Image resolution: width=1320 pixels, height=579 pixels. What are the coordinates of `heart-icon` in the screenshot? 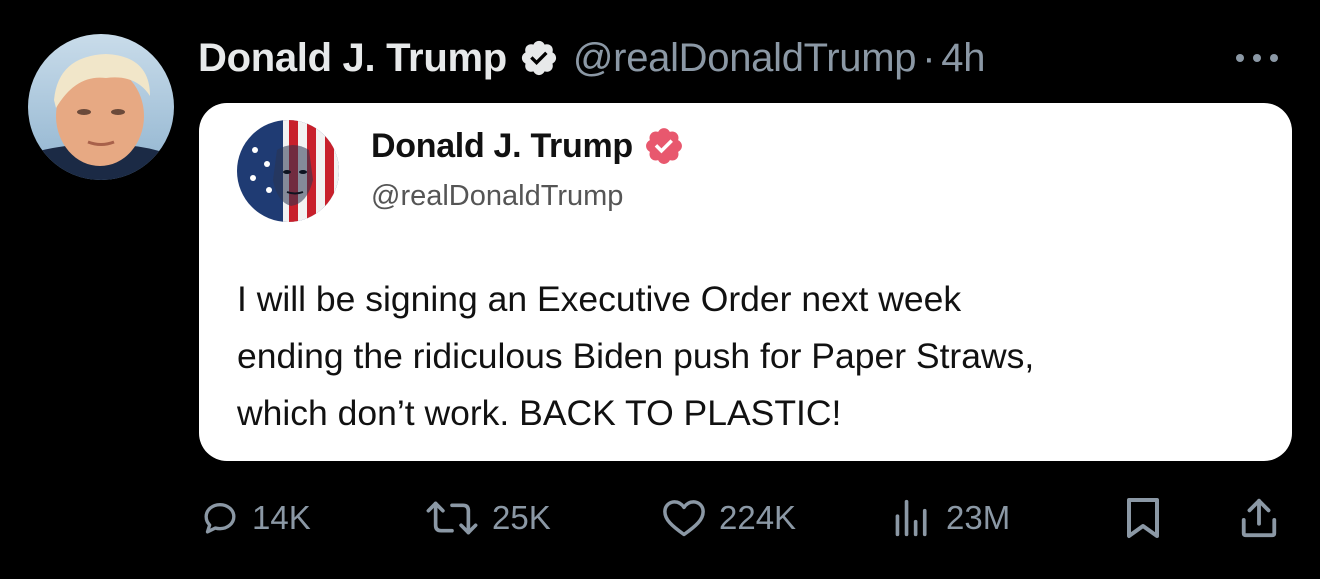 It's located at (684, 518).